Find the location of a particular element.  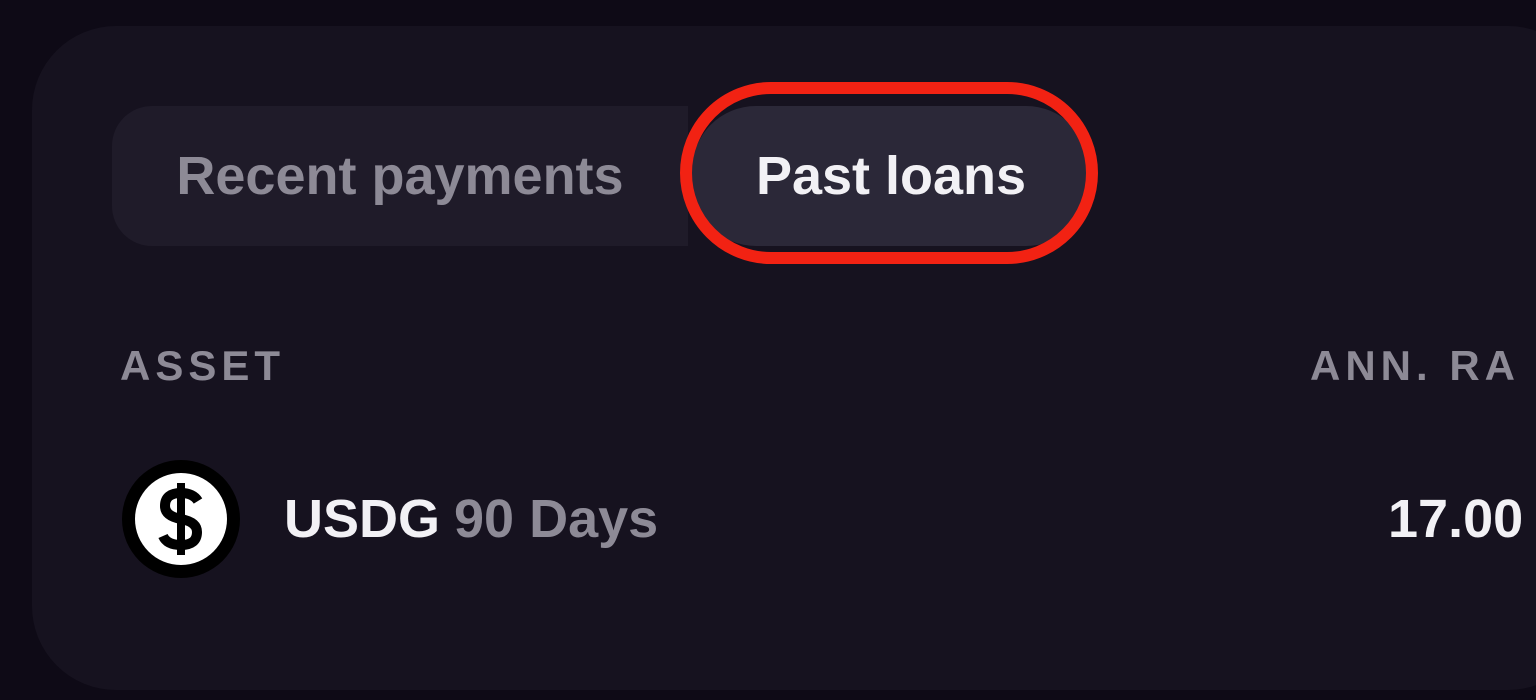

dollar-coin-icon is located at coordinates (181, 519).